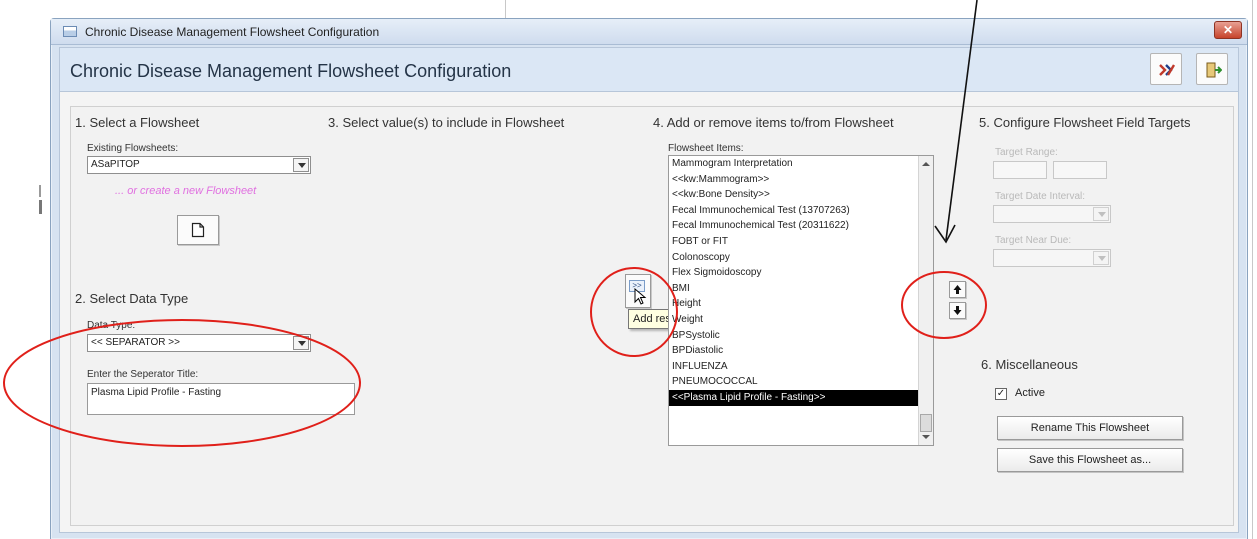 Image resolution: width=1257 pixels, height=539 pixels. What do you see at coordinates (133, 148) in the screenshot?
I see `existing-flowsheets-label: Existing Flowsheets:` at bounding box center [133, 148].